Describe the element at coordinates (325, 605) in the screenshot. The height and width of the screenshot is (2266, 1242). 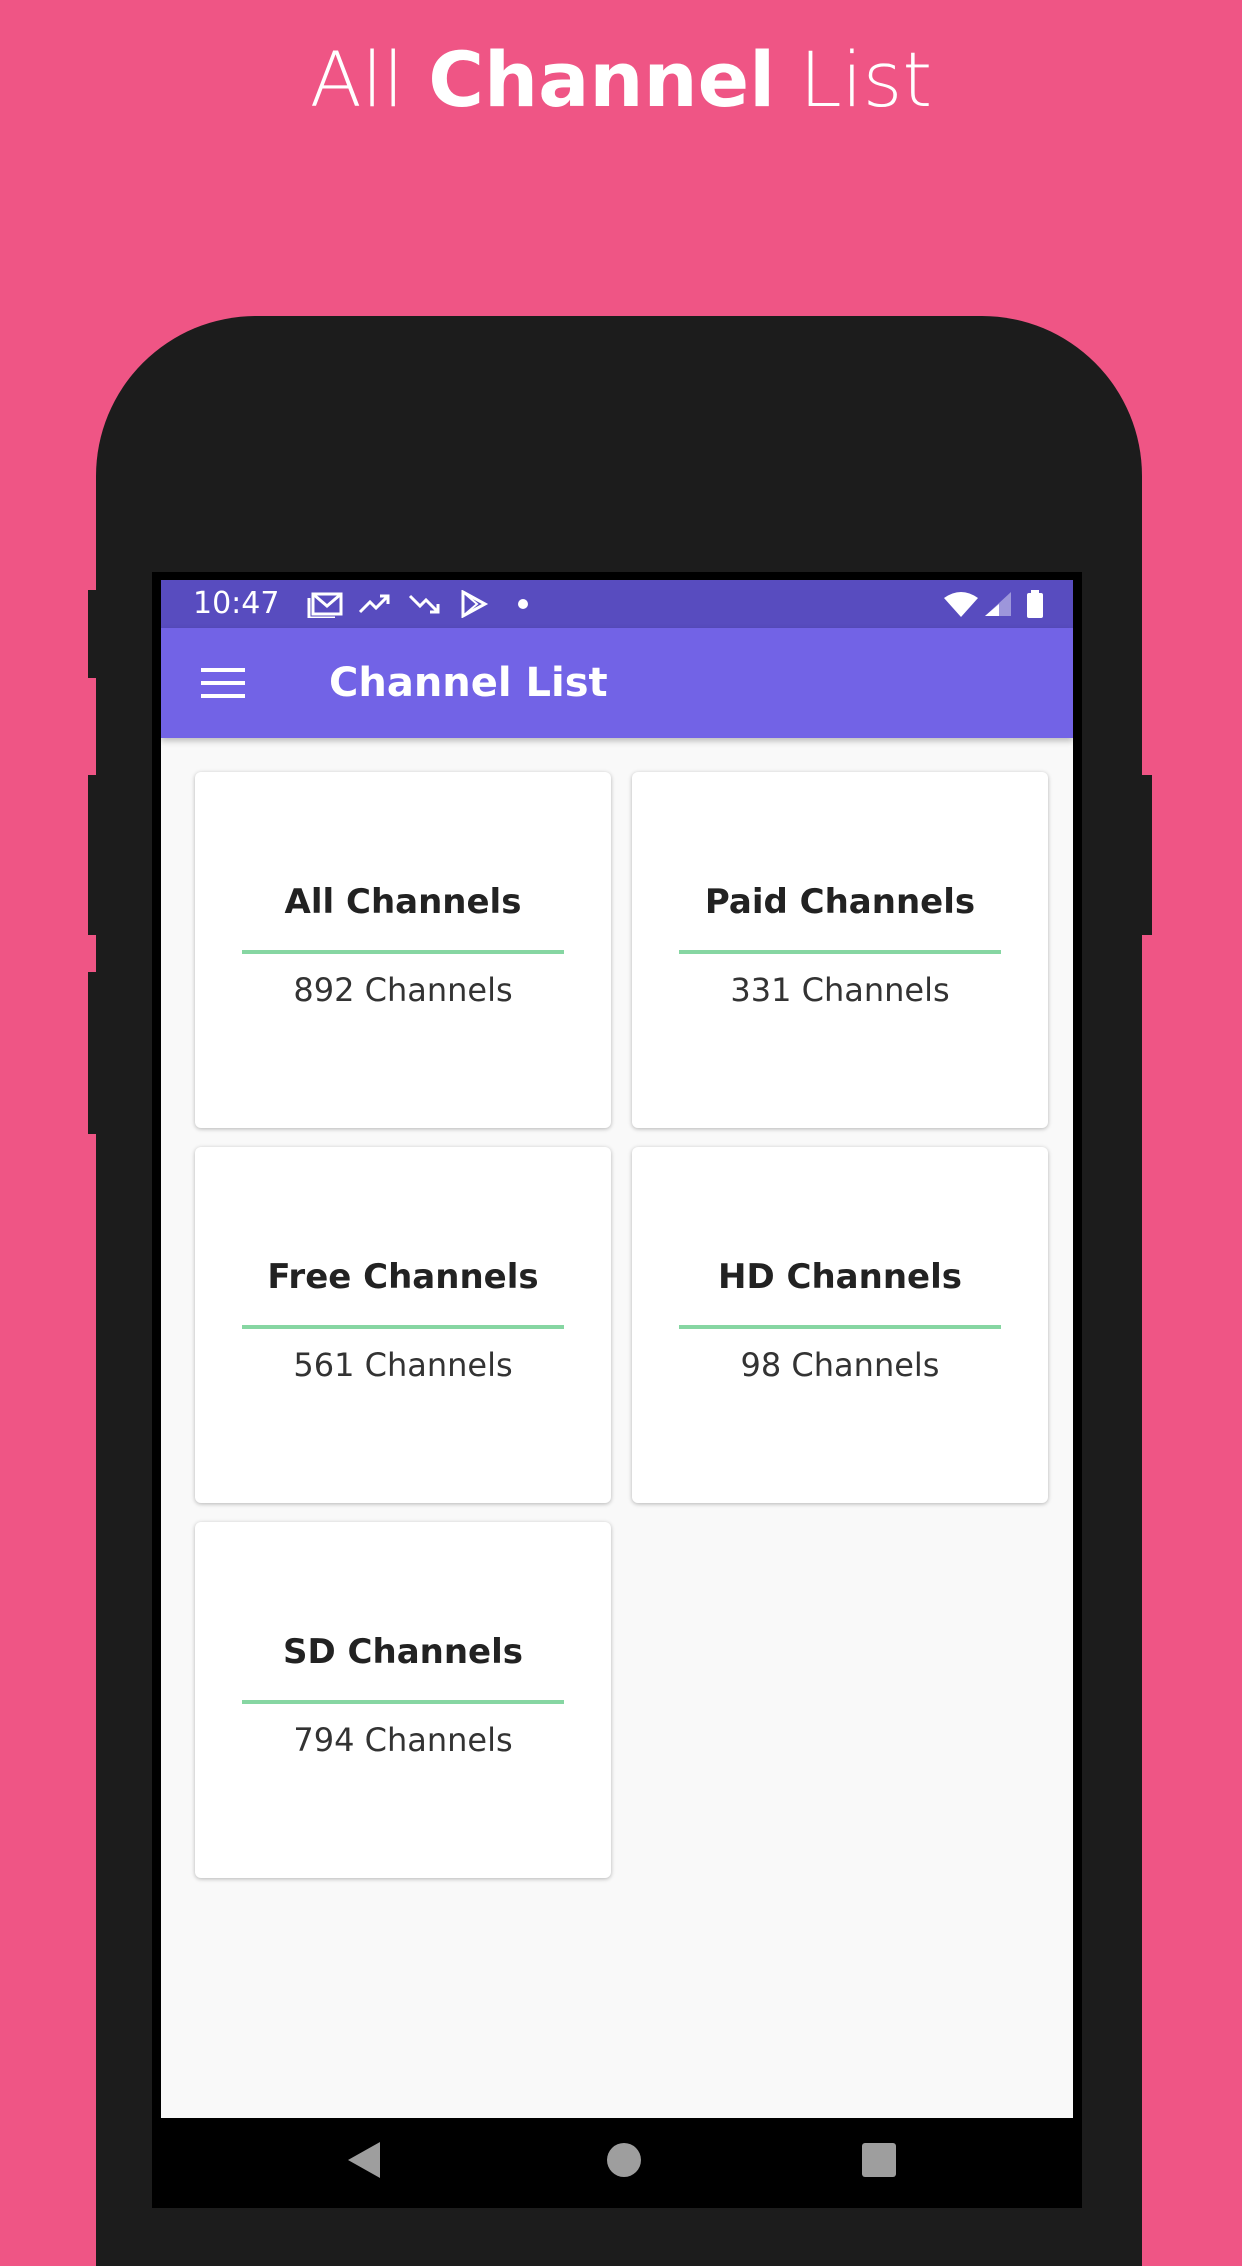
I see `gmail-icon` at that location.